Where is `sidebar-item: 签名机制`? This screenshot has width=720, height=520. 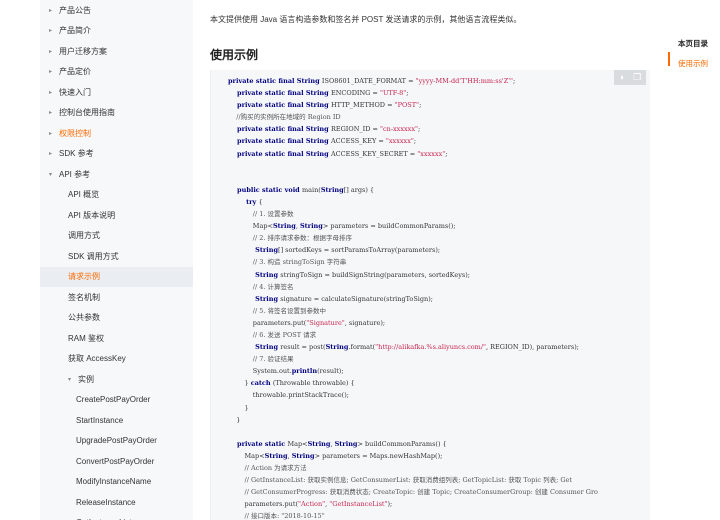
sidebar-item: 签名机制 is located at coordinates (116, 297).